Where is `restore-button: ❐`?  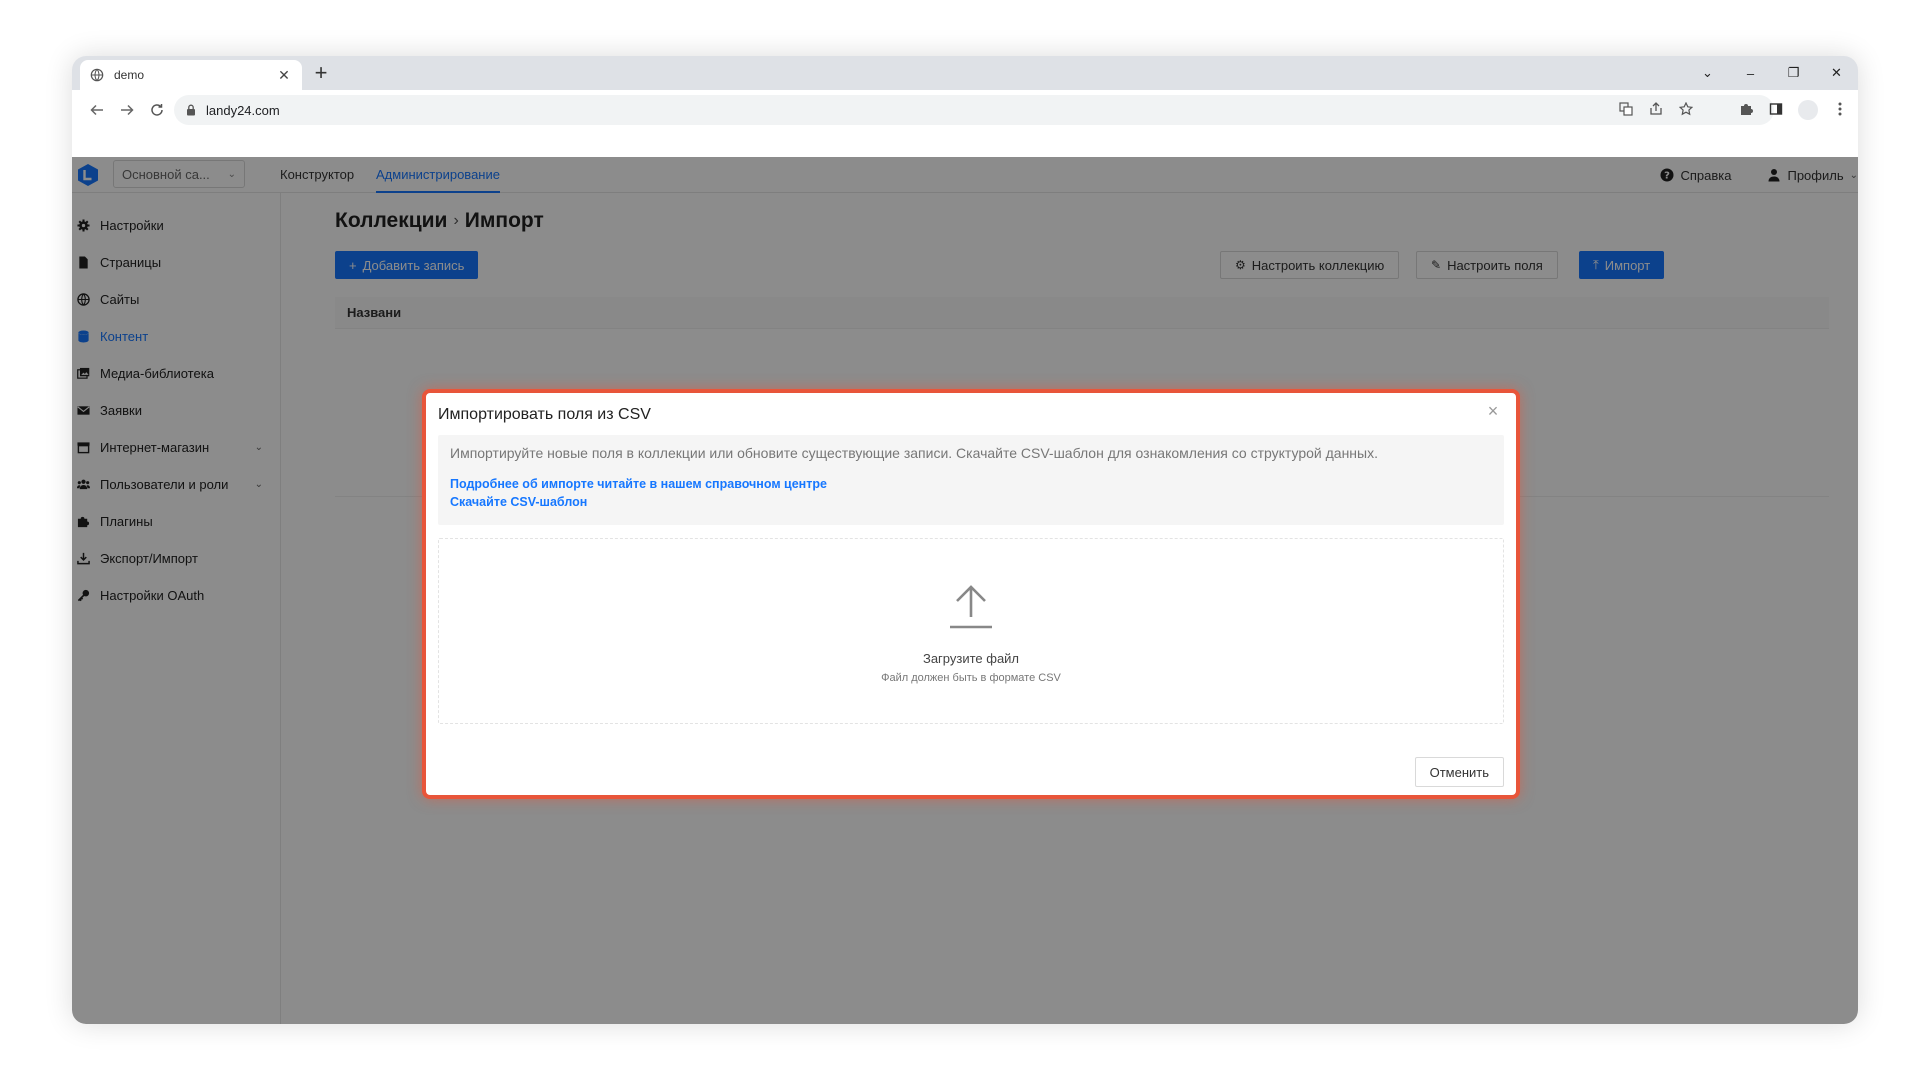
restore-button: ❐ is located at coordinates (1793, 73).